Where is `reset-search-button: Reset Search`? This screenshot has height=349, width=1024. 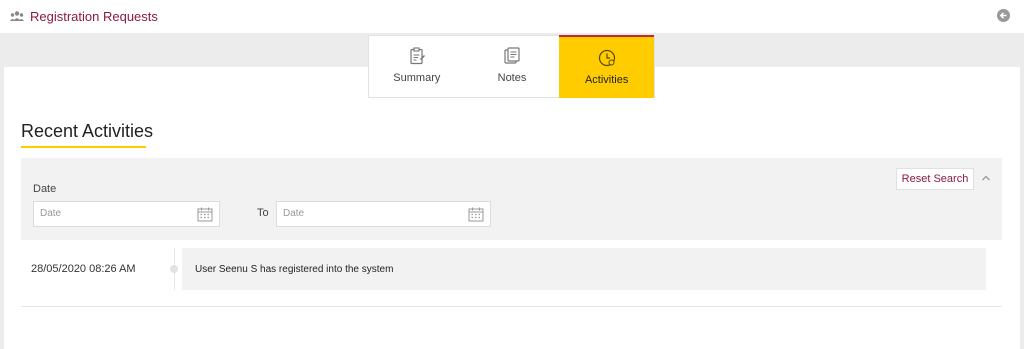 reset-search-button: Reset Search is located at coordinates (935, 179).